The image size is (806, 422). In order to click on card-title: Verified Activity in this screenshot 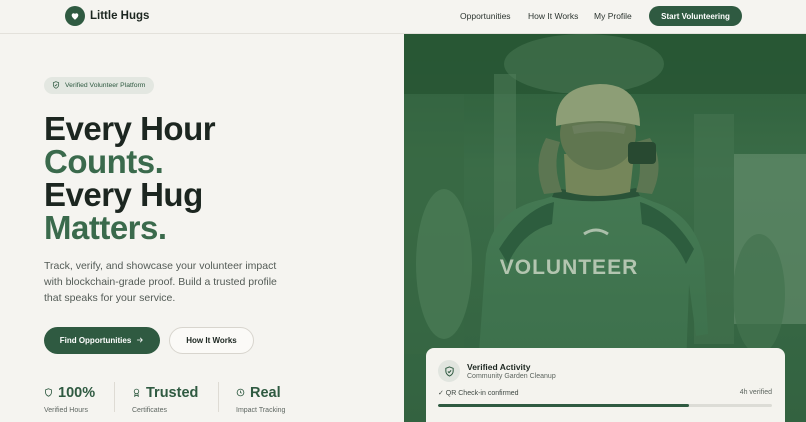, I will do `click(499, 367)`.